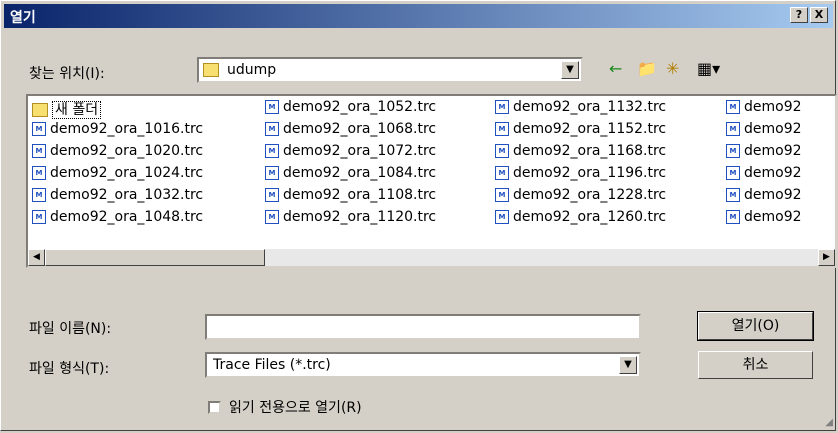  What do you see at coordinates (295, 408) in the screenshot?
I see `readonly-label: 읽기 전용으로 열기(R)` at bounding box center [295, 408].